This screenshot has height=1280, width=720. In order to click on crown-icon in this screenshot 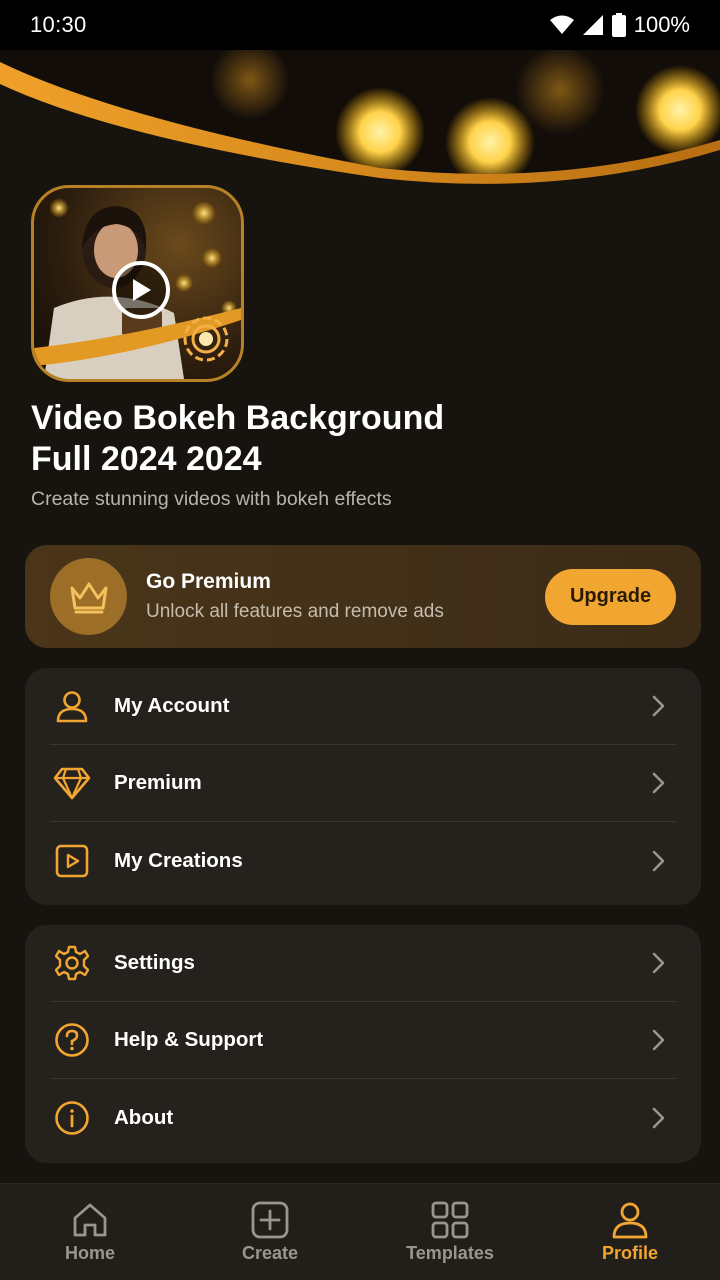, I will do `click(88, 597)`.